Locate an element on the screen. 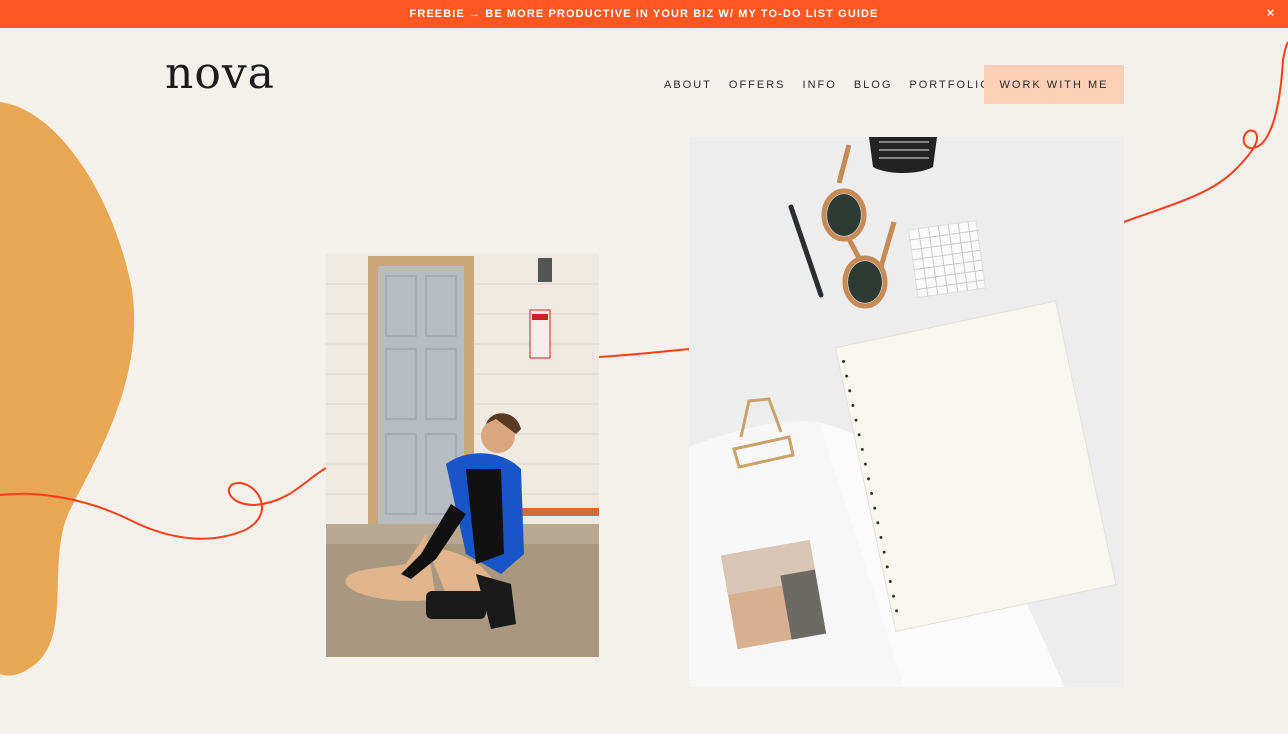  orange-blob-shape is located at coordinates (67, 389).